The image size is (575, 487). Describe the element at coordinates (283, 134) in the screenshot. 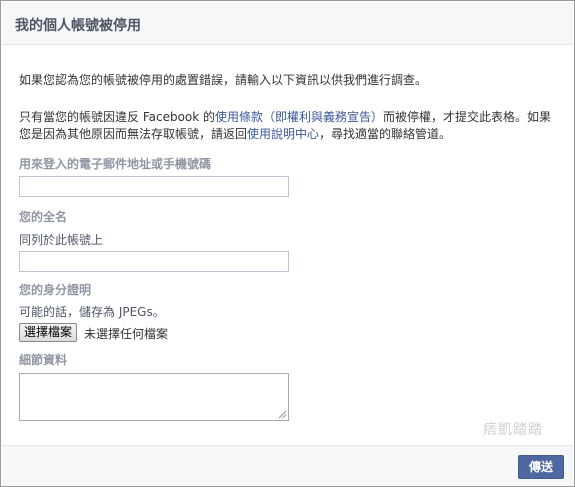

I see `help-center-link: 使用說明中心` at that location.